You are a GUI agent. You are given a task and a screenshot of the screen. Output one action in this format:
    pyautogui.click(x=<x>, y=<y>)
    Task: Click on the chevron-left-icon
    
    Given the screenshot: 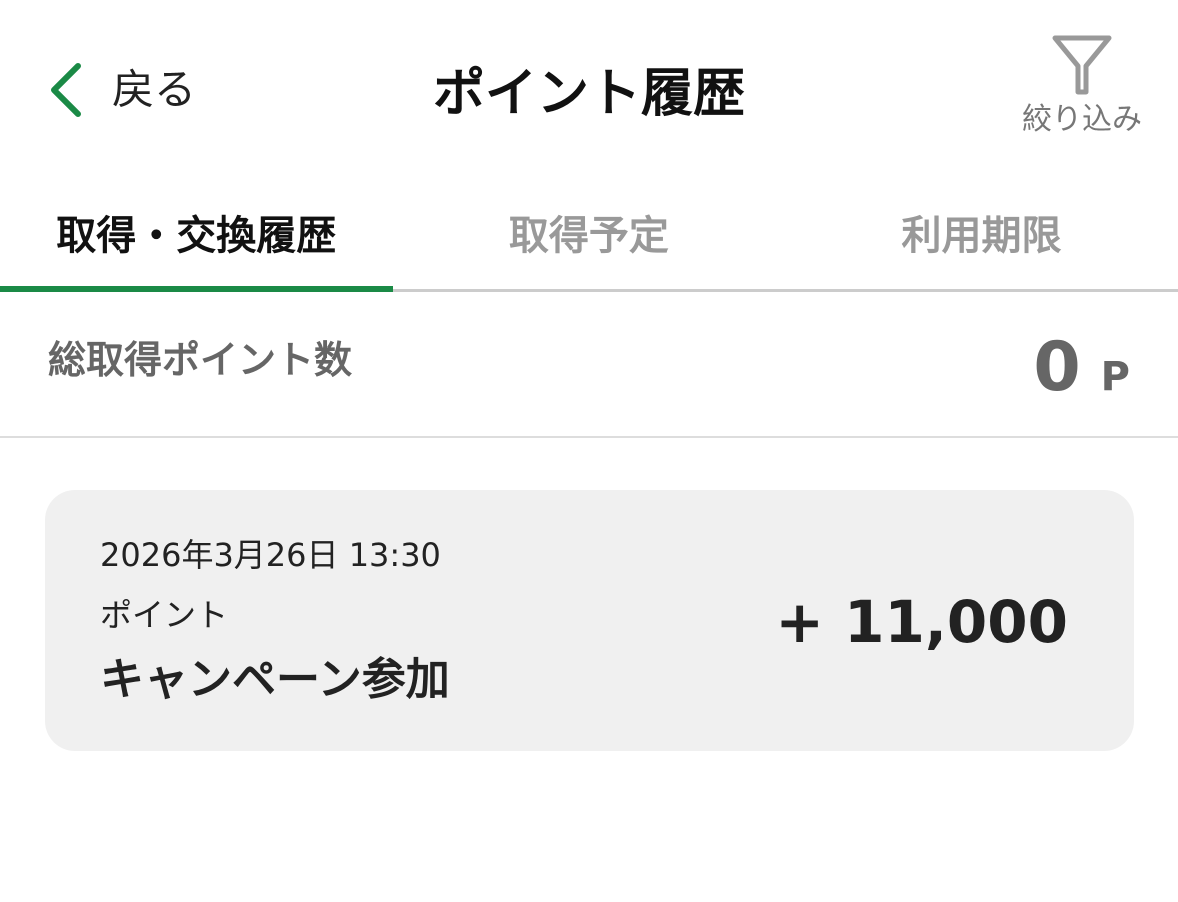 What is the action you would take?
    pyautogui.click(x=66, y=90)
    